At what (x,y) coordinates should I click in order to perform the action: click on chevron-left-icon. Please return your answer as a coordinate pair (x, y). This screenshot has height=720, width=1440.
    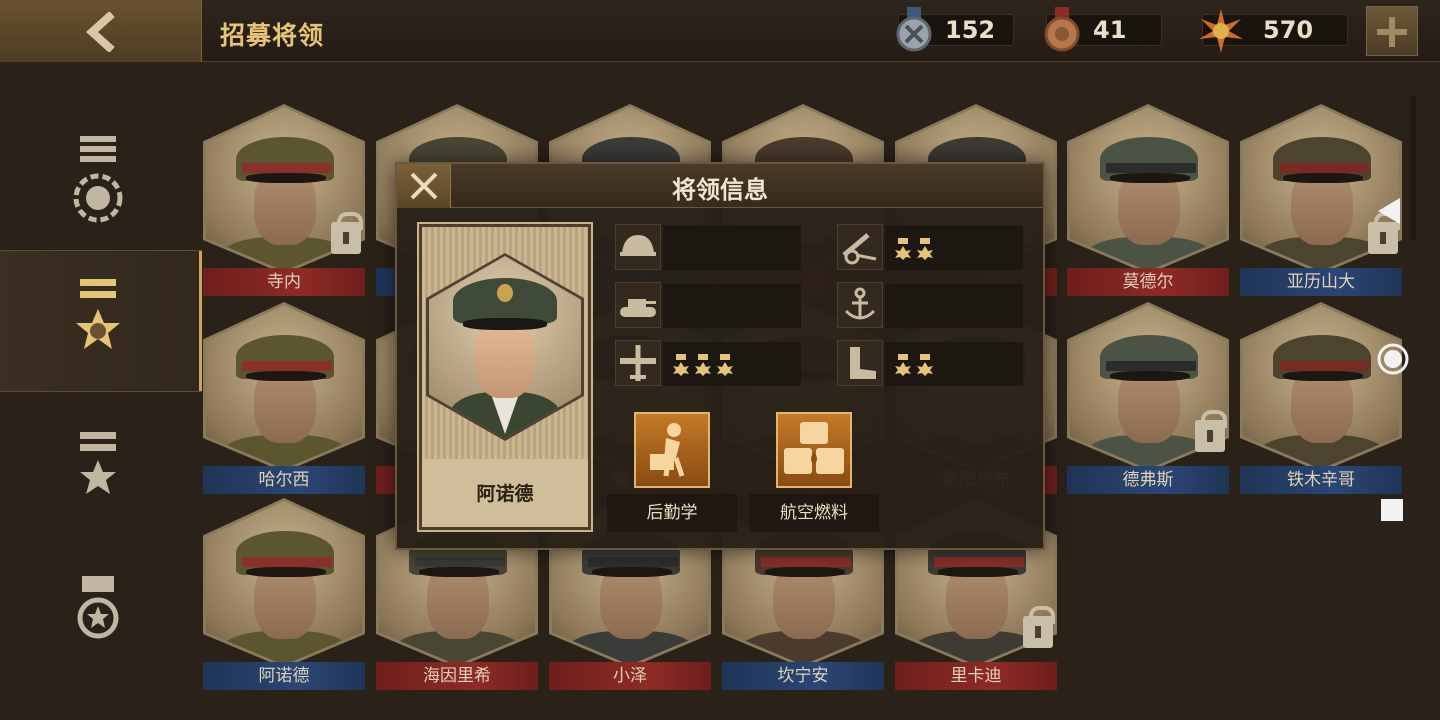
    Looking at the image, I should click on (100, 32).